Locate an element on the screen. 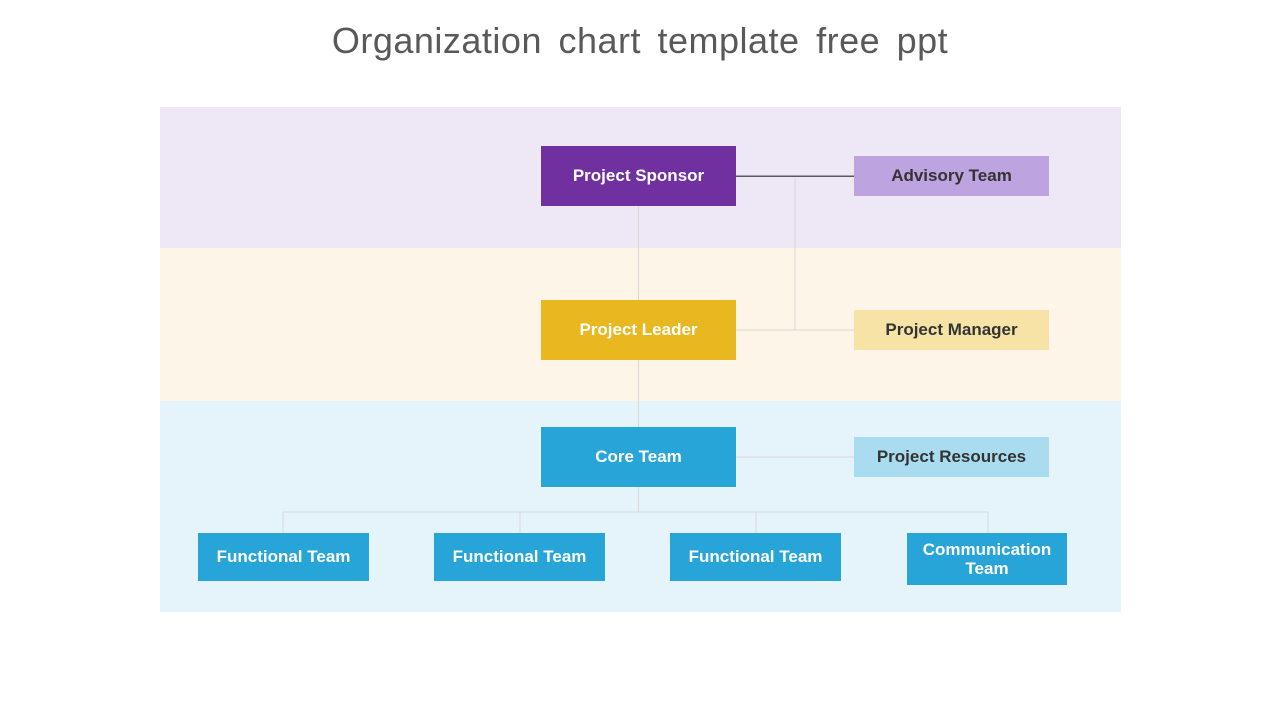  node-functional-team-3: Functional Team is located at coordinates (755, 557).